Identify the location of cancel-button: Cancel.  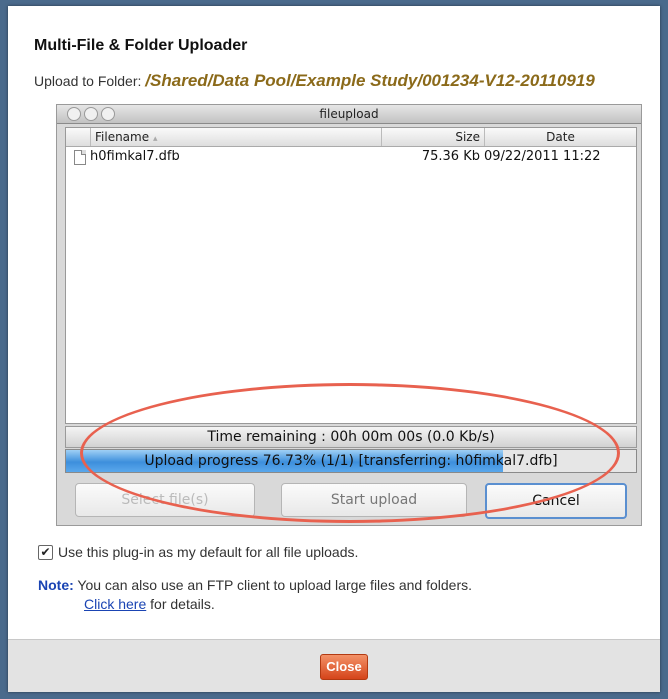
(556, 501).